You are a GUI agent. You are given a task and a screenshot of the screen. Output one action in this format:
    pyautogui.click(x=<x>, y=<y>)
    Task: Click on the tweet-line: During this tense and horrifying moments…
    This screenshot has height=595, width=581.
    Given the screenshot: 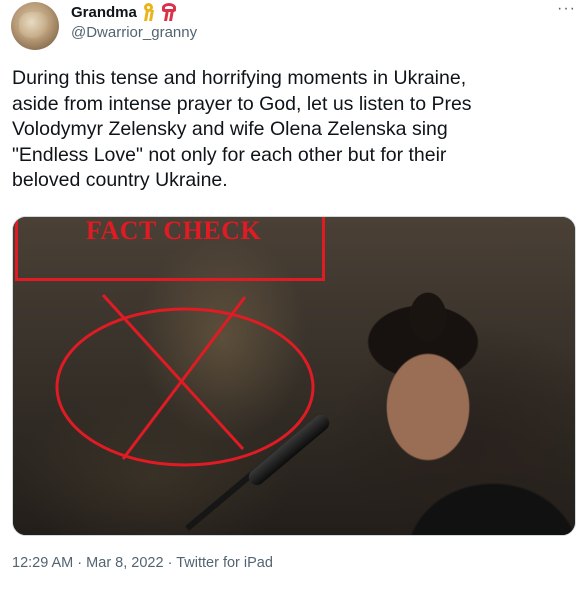 What is the action you would take?
    pyautogui.click(x=239, y=78)
    